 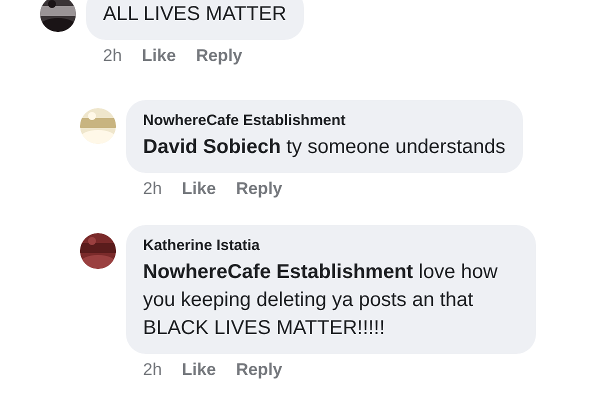 What do you see at coordinates (194, 14) in the screenshot?
I see `comment-text: ALL LIVES MATTER` at bounding box center [194, 14].